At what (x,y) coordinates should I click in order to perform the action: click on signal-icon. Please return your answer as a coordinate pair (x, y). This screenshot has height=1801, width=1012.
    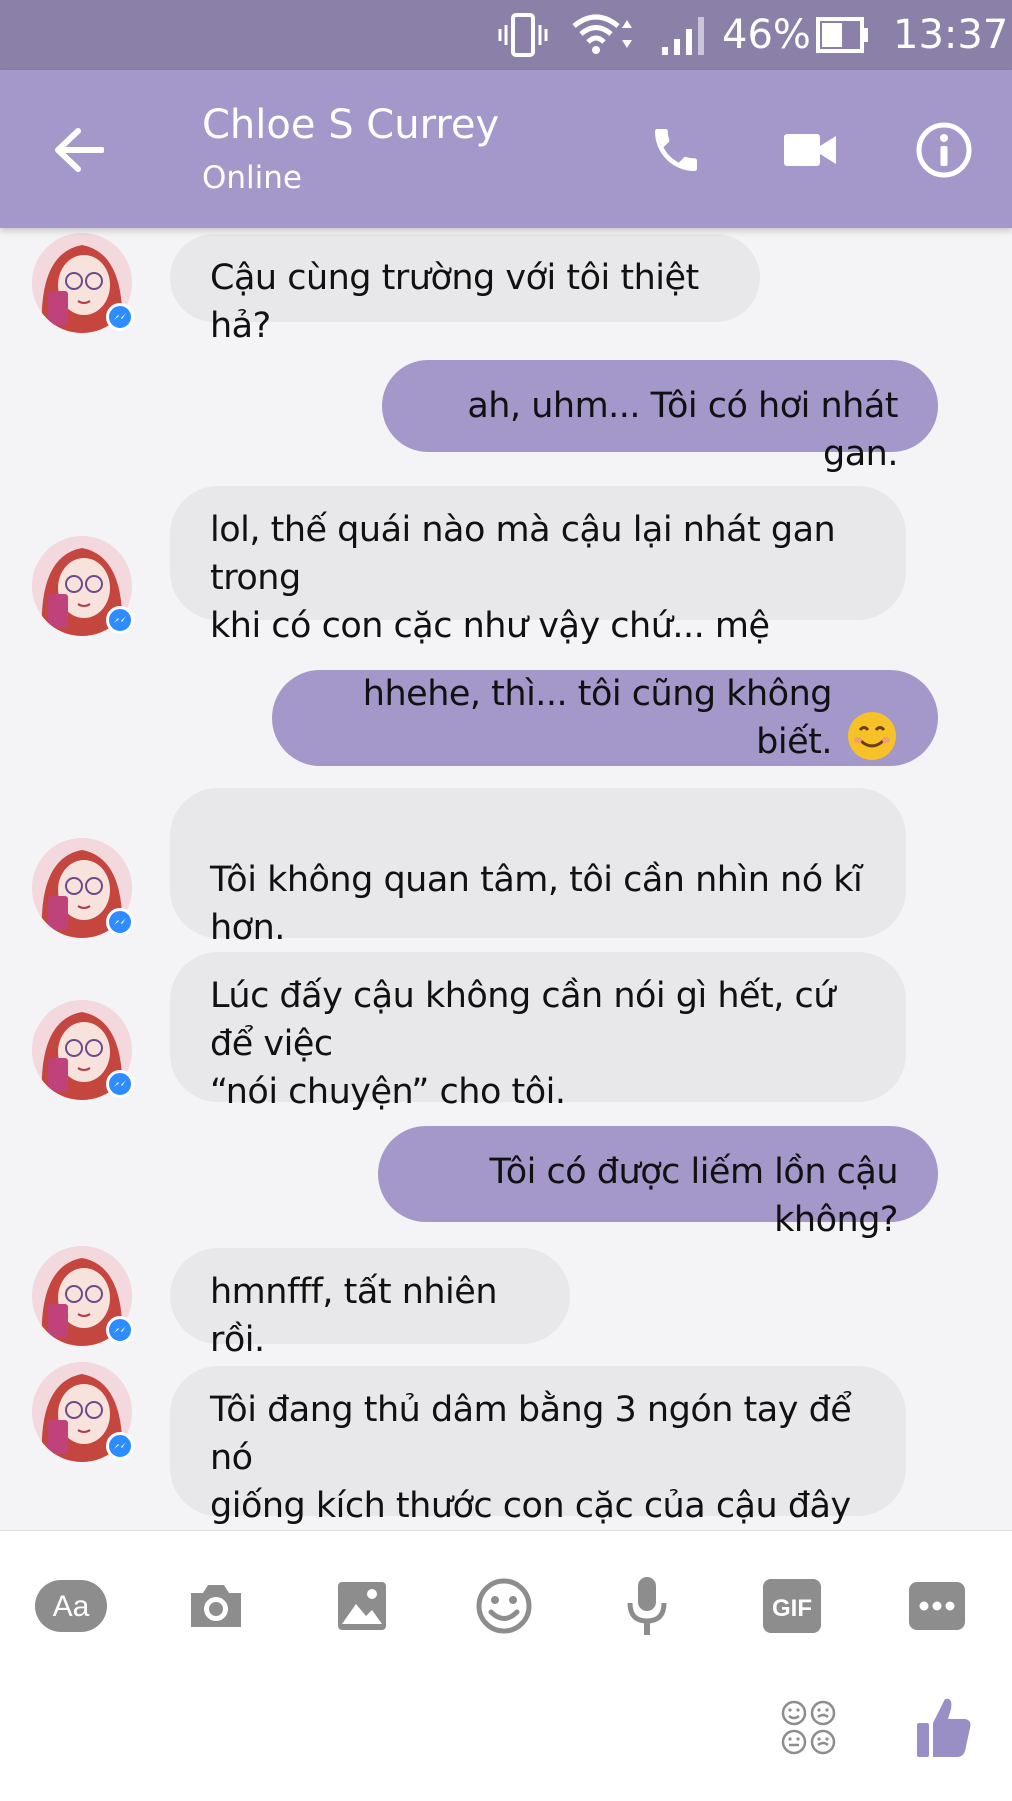
    Looking at the image, I should click on (685, 35).